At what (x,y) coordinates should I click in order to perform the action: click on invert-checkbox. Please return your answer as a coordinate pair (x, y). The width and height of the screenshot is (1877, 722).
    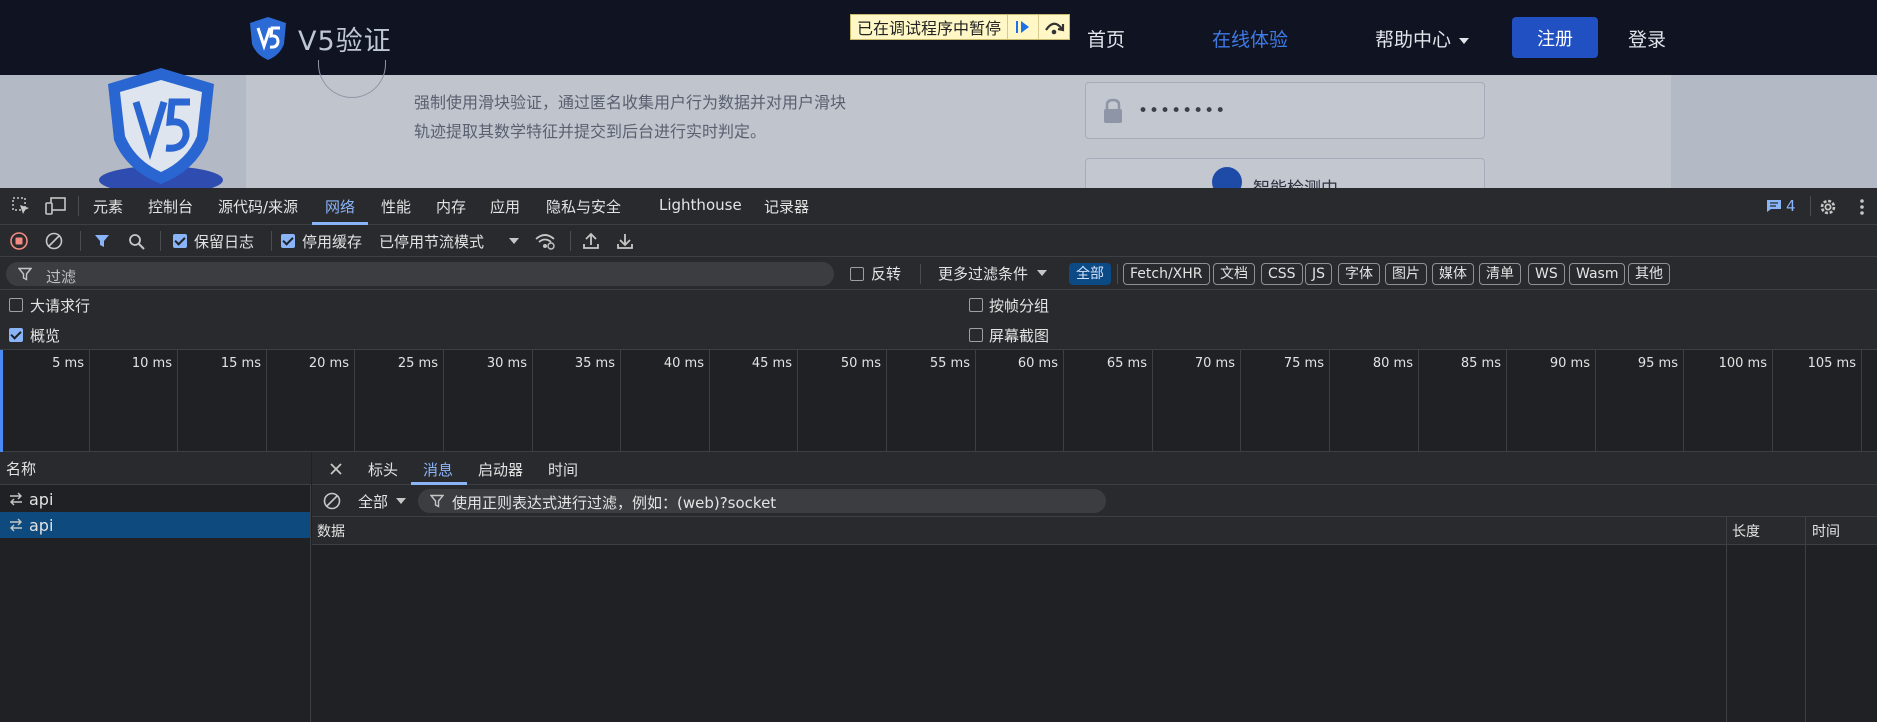
    Looking at the image, I should click on (857, 274).